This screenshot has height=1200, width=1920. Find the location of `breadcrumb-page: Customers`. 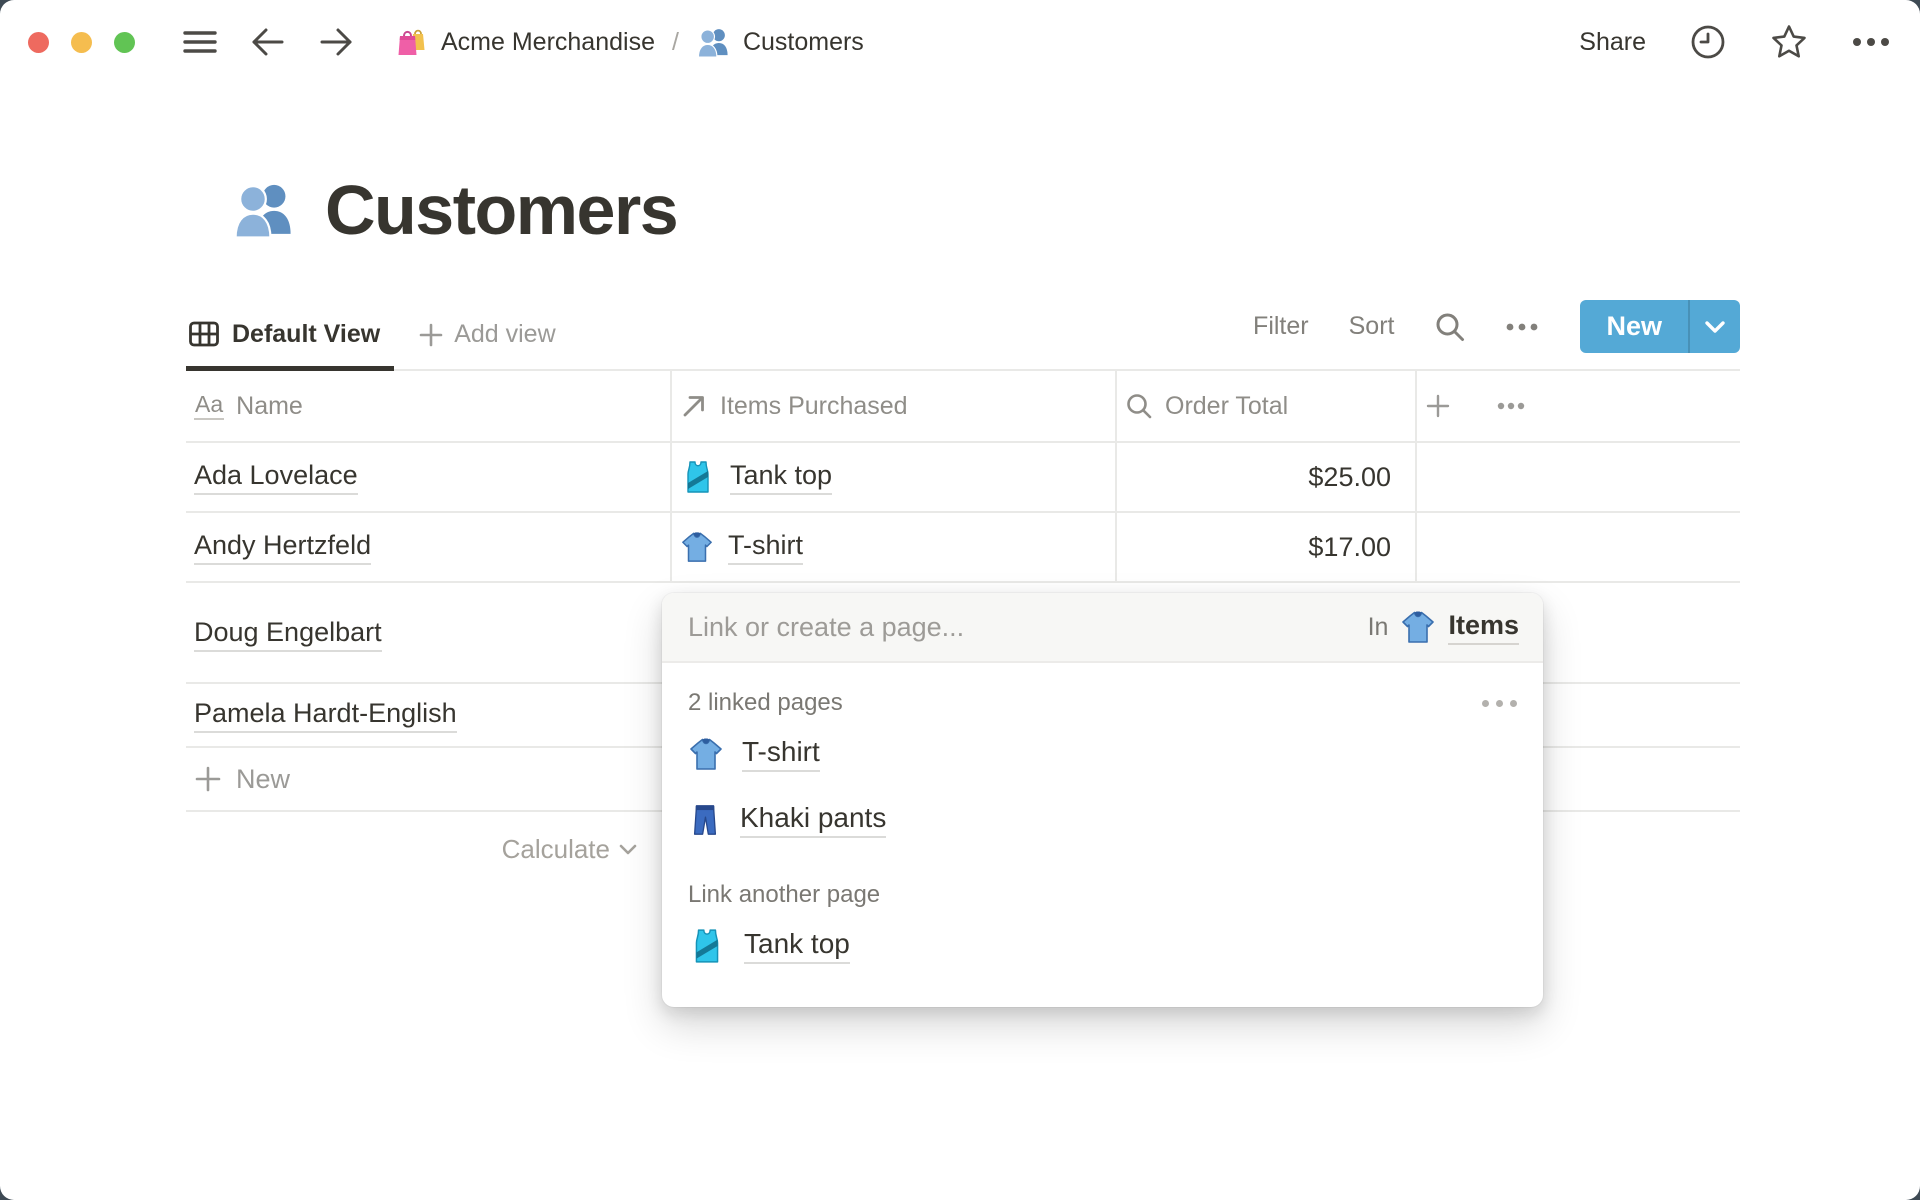

breadcrumb-page: Customers is located at coordinates (780, 42).